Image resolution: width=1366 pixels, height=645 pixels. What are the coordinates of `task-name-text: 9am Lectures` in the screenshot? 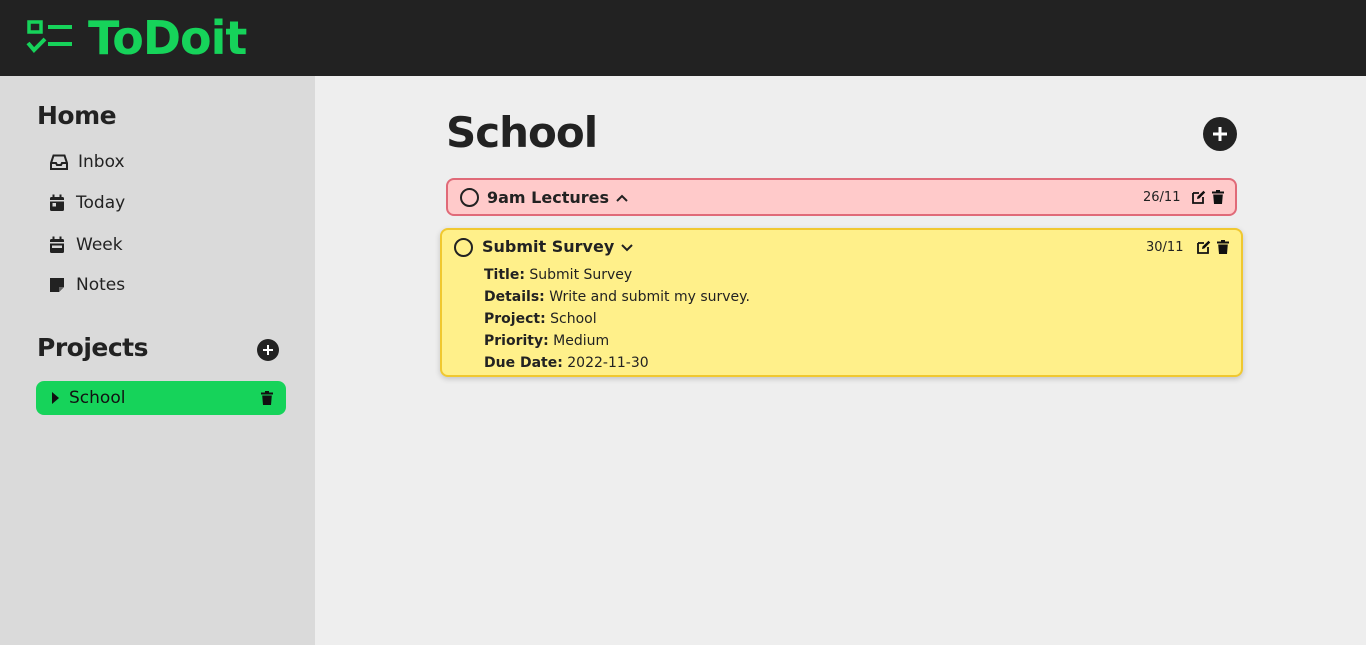 It's located at (548, 197).